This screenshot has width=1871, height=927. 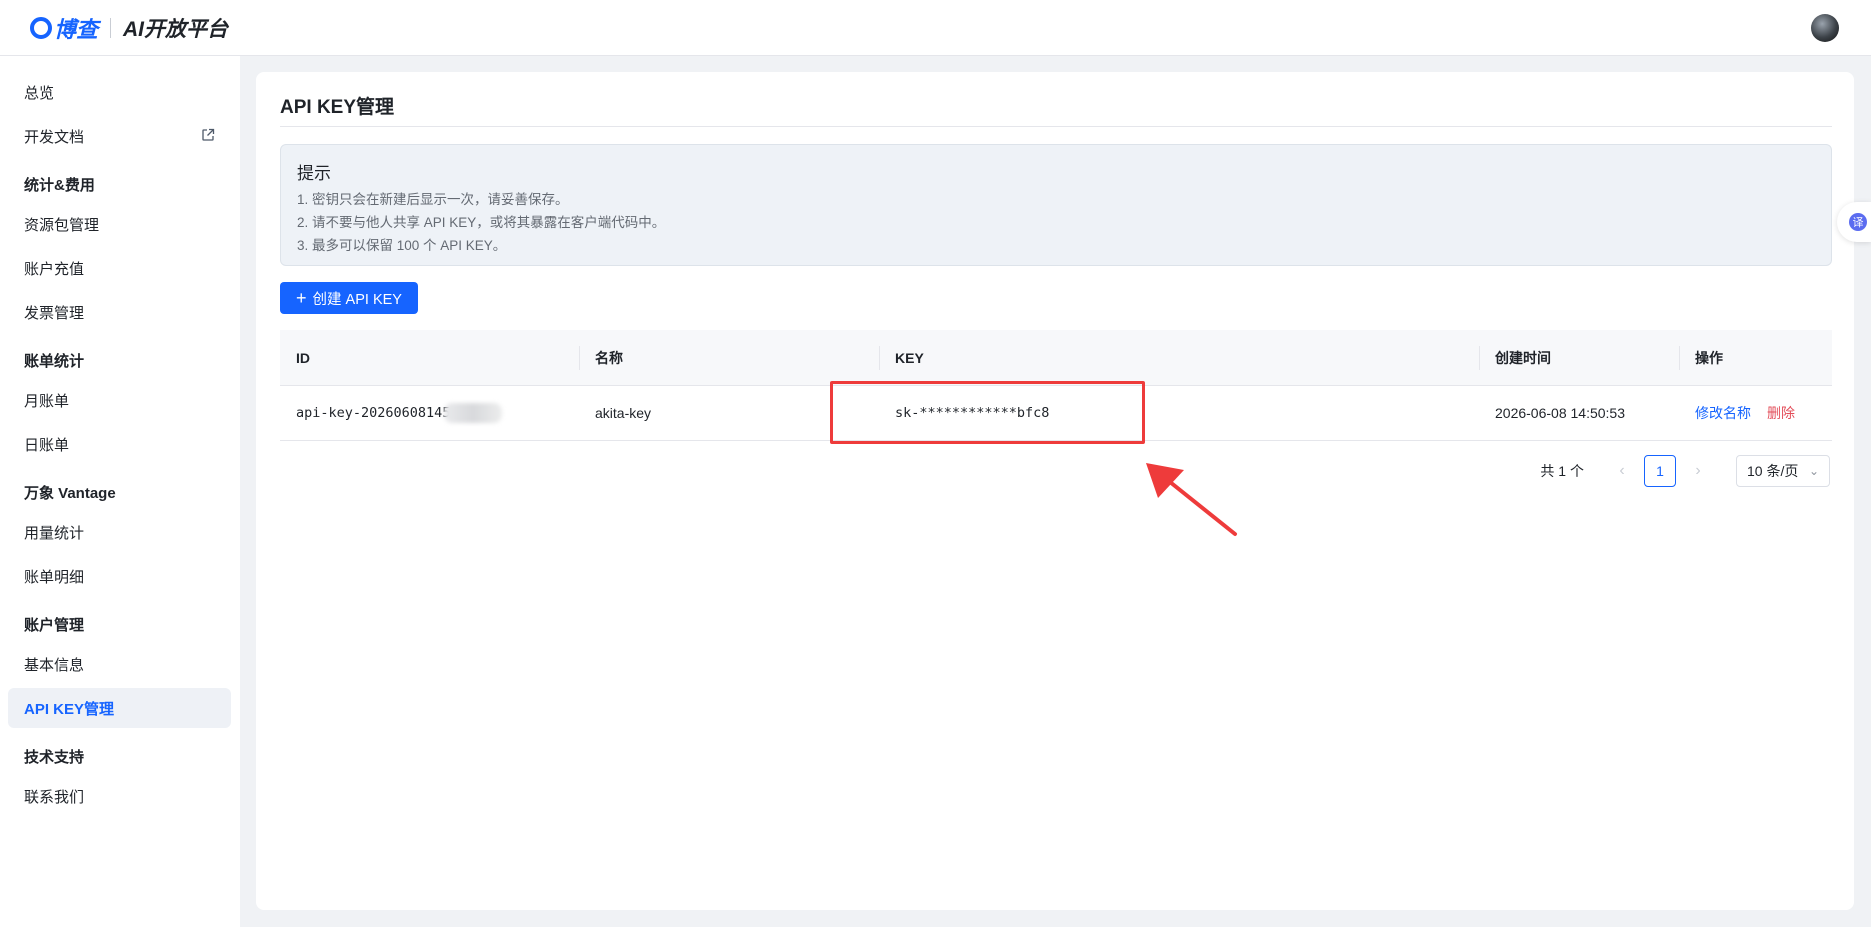 What do you see at coordinates (433, 199) in the screenshot?
I see `notice-line: 1. 密钥只会在新建后显示一次，请妥善保存。` at bounding box center [433, 199].